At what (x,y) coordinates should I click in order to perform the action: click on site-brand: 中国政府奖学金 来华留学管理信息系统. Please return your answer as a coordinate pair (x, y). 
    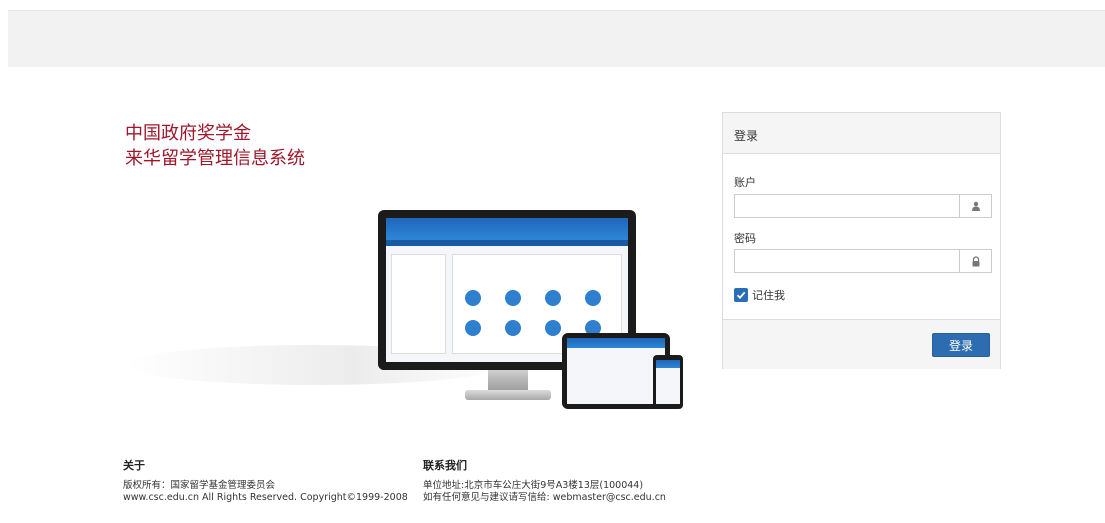
    Looking at the image, I should click on (215, 146).